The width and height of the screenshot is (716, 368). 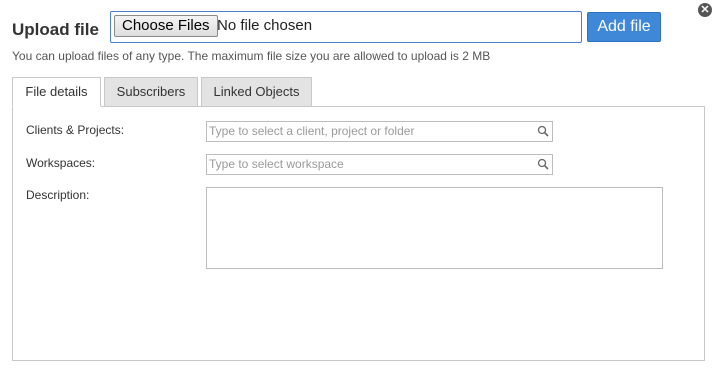 I want to click on clients-projects-label: Clients & Projects:, so click(x=75, y=130).